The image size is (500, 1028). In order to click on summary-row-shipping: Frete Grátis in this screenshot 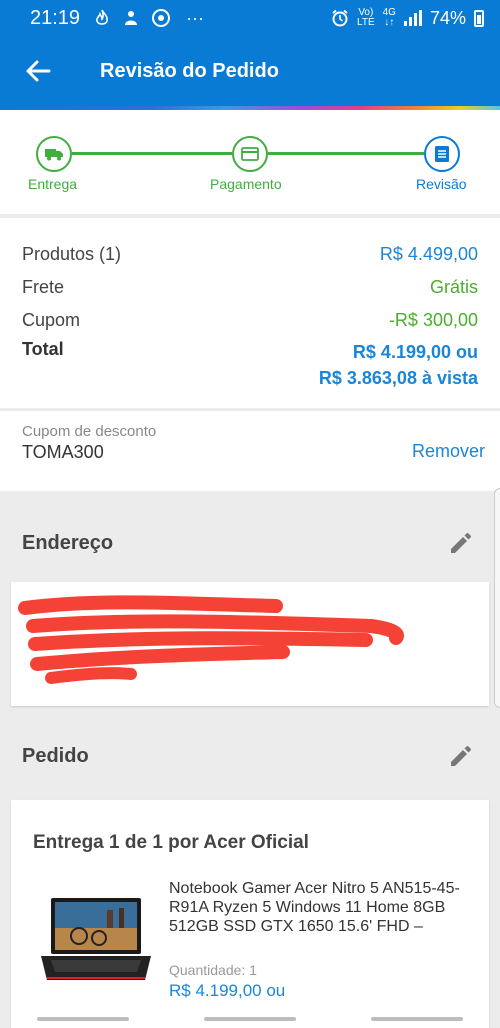, I will do `click(250, 287)`.